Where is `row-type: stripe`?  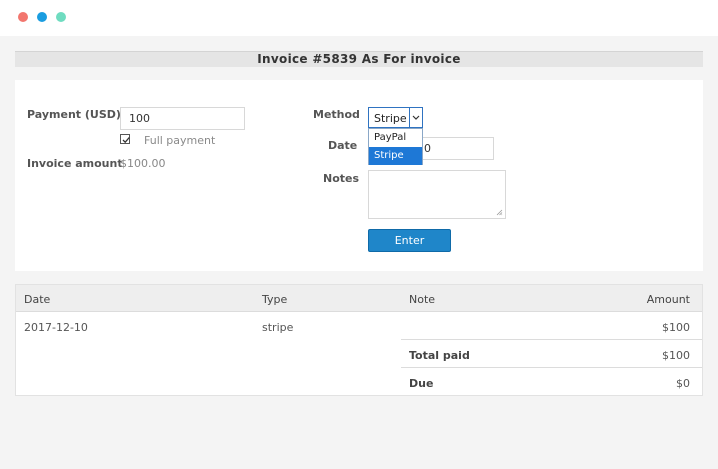
row-type: stripe is located at coordinates (278, 327).